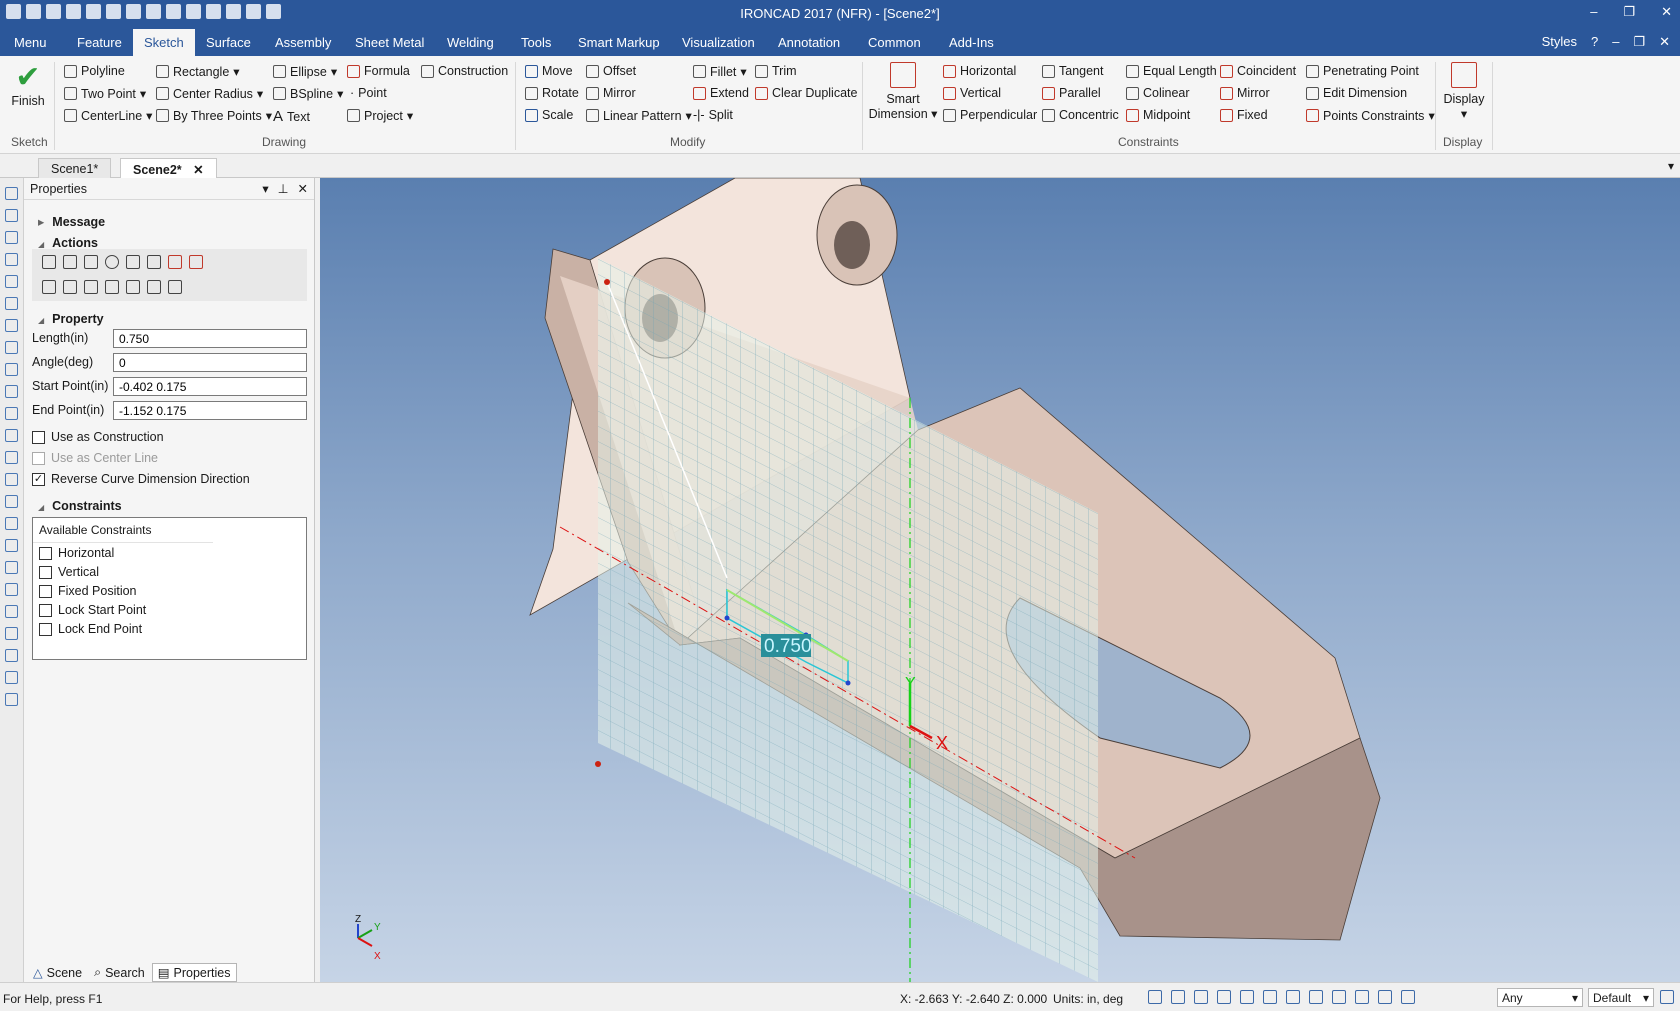  What do you see at coordinates (210, 410) in the screenshot?
I see `end-point-field` at bounding box center [210, 410].